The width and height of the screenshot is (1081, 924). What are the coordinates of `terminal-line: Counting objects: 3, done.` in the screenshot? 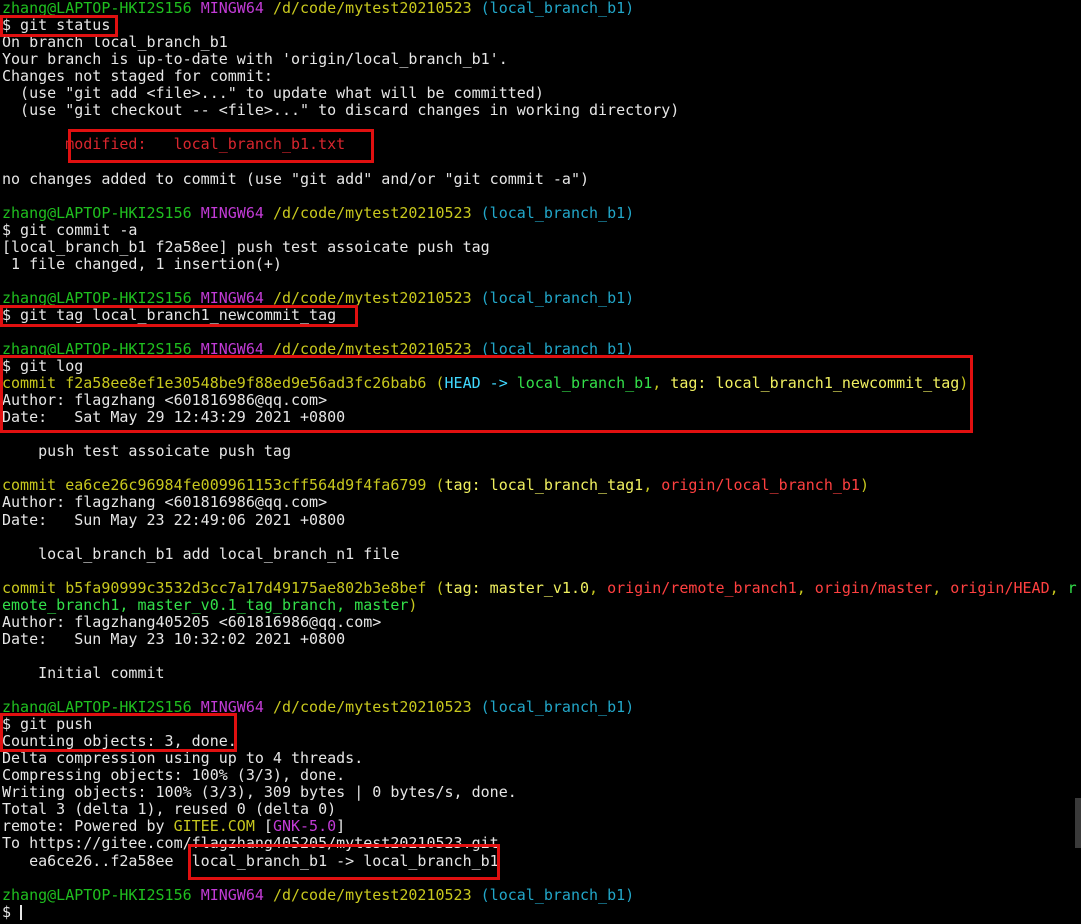 It's located at (119, 741).